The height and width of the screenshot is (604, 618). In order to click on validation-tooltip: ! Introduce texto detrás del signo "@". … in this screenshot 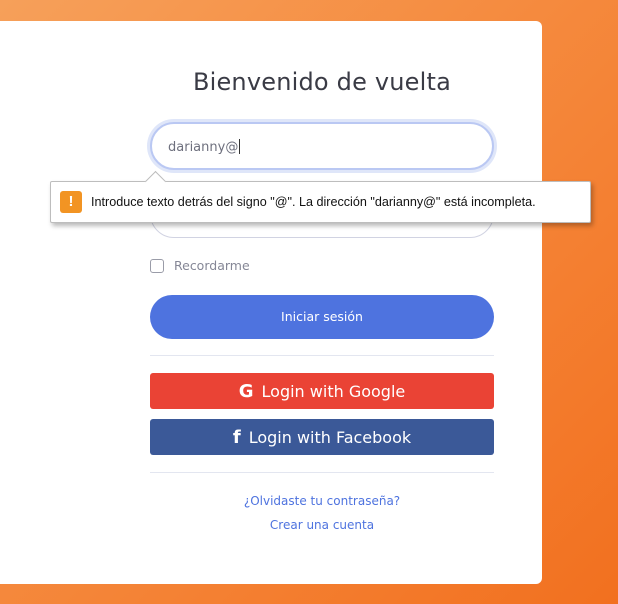, I will do `click(320, 202)`.